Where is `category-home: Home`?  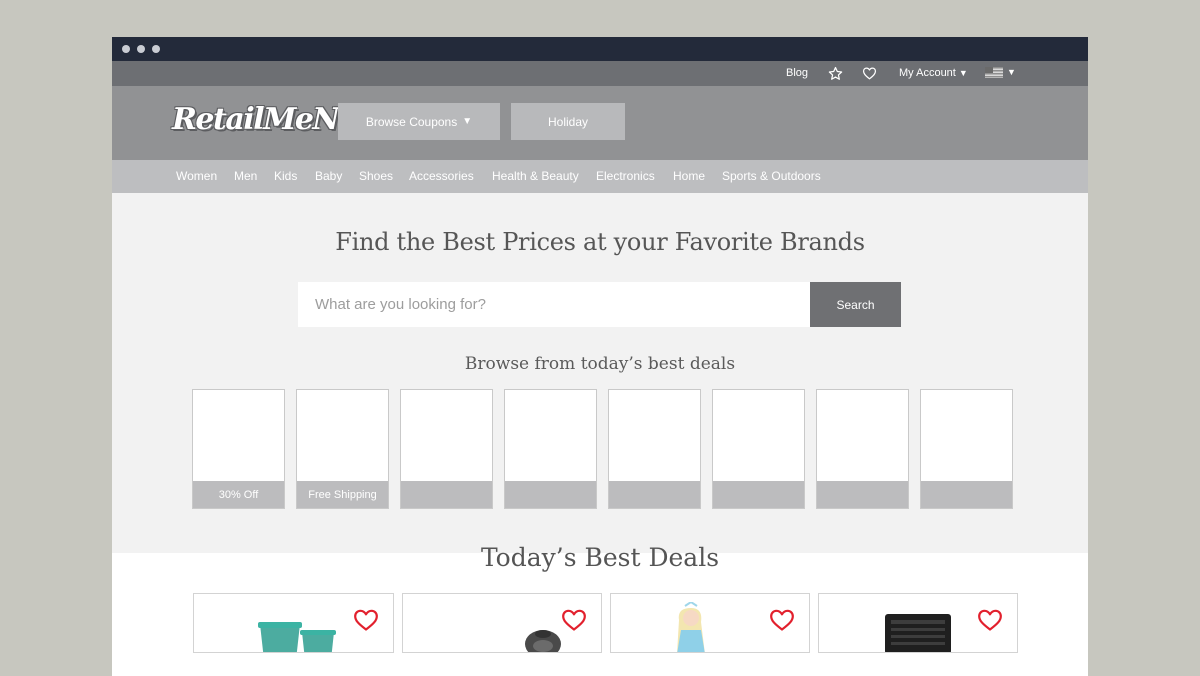
category-home: Home is located at coordinates (689, 176).